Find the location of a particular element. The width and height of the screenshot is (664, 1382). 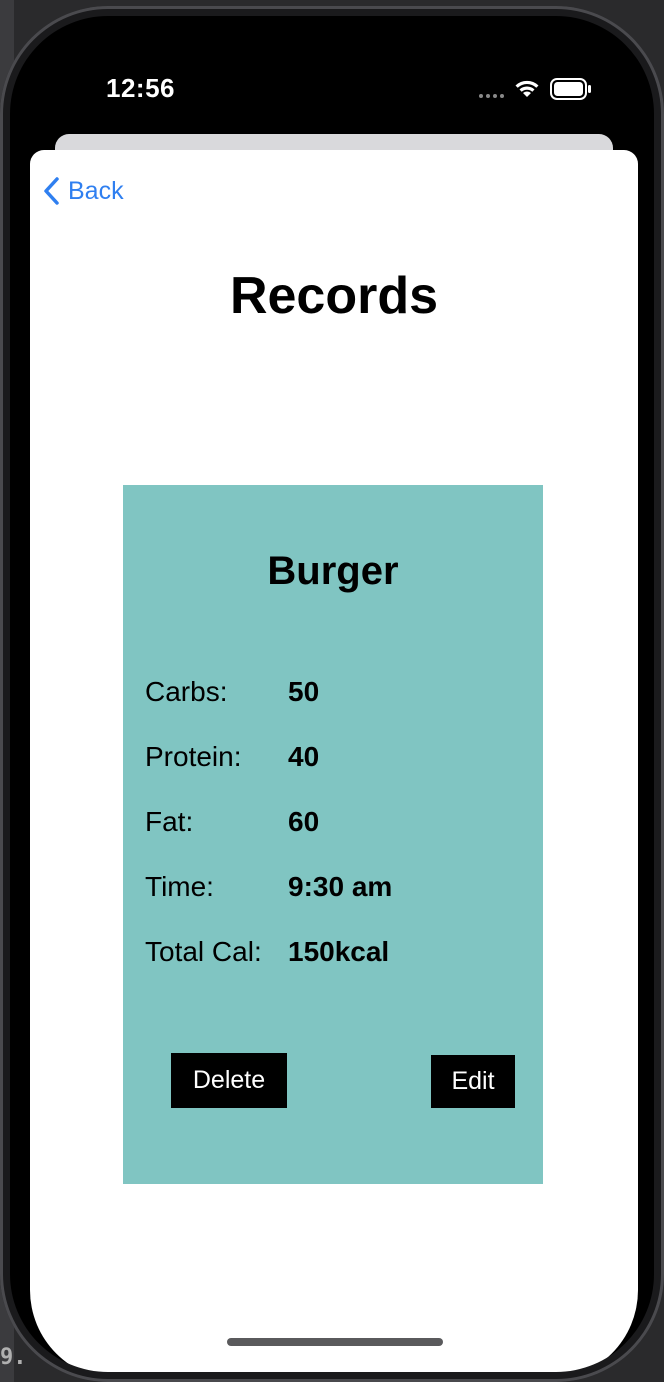

page-title: Records is located at coordinates (334, 296).